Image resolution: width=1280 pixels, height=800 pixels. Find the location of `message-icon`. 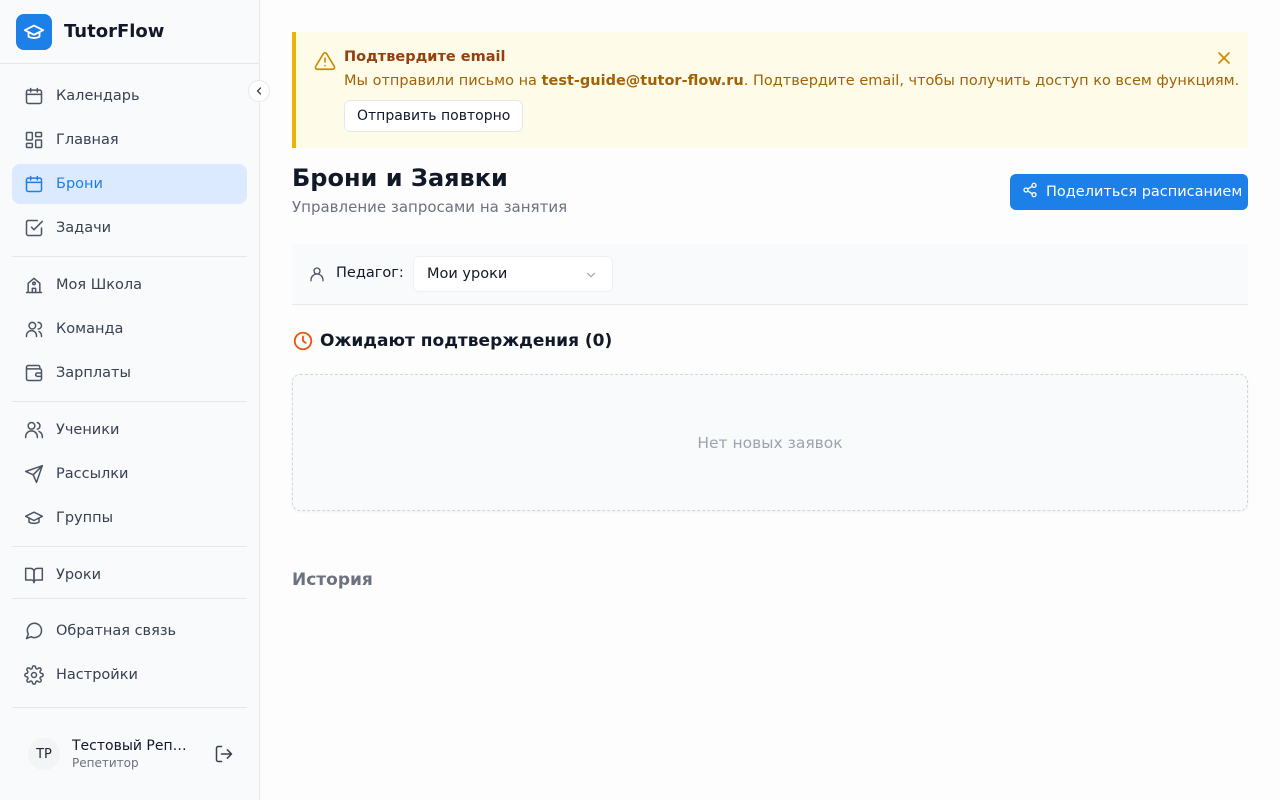

message-icon is located at coordinates (34, 631).